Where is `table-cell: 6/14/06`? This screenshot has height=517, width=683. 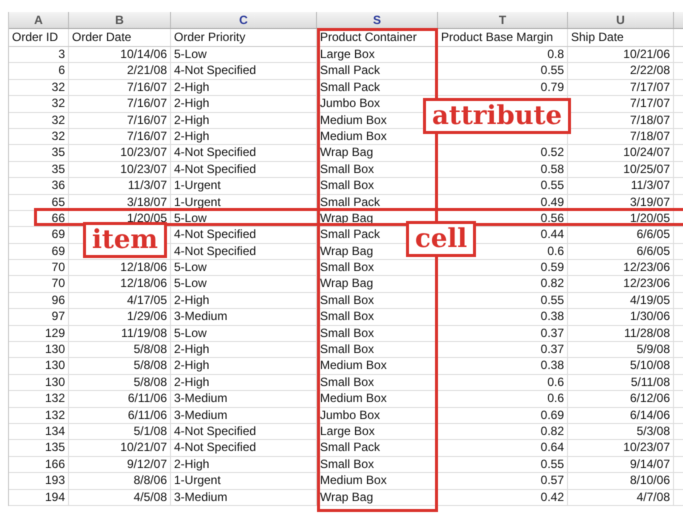 table-cell: 6/14/06 is located at coordinates (650, 415).